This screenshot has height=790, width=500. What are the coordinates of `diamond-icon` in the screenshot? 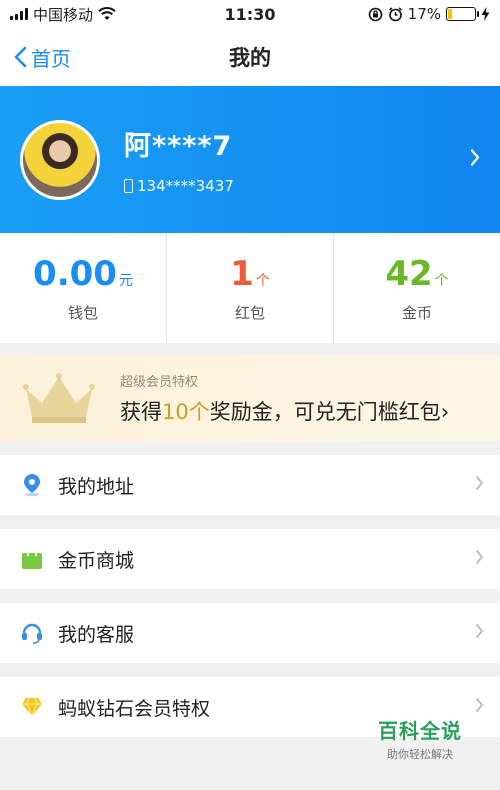 It's located at (32, 707).